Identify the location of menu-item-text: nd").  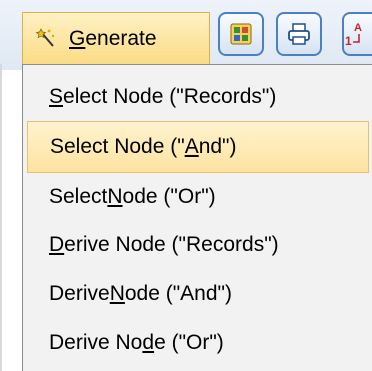
(217, 146).